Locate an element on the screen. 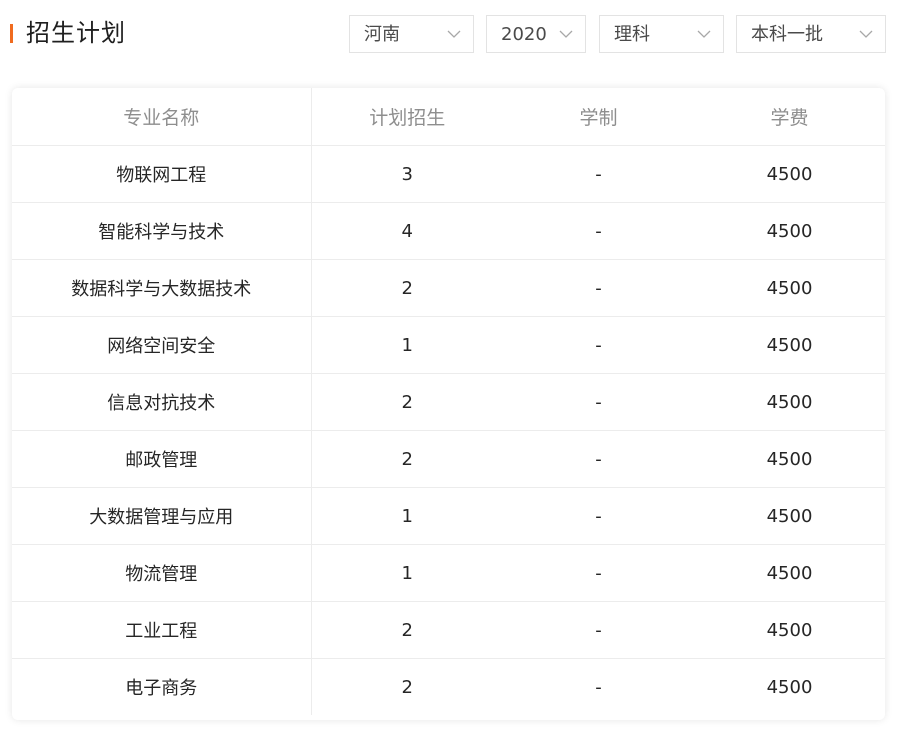  table-row: 物流管理 1 - 4500 is located at coordinates (448, 573).